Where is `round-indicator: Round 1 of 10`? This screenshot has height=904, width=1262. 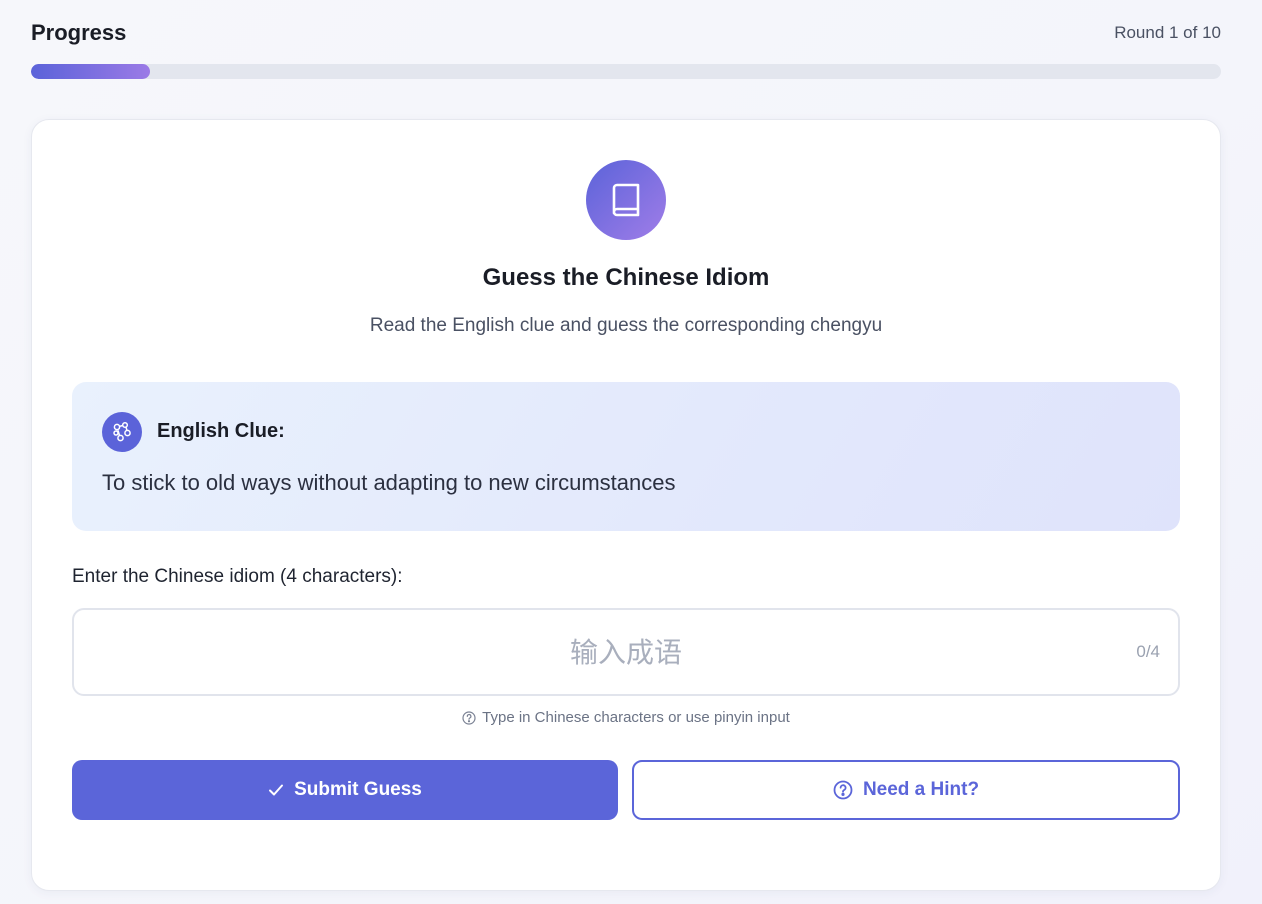
round-indicator: Round 1 of 10 is located at coordinates (1167, 32).